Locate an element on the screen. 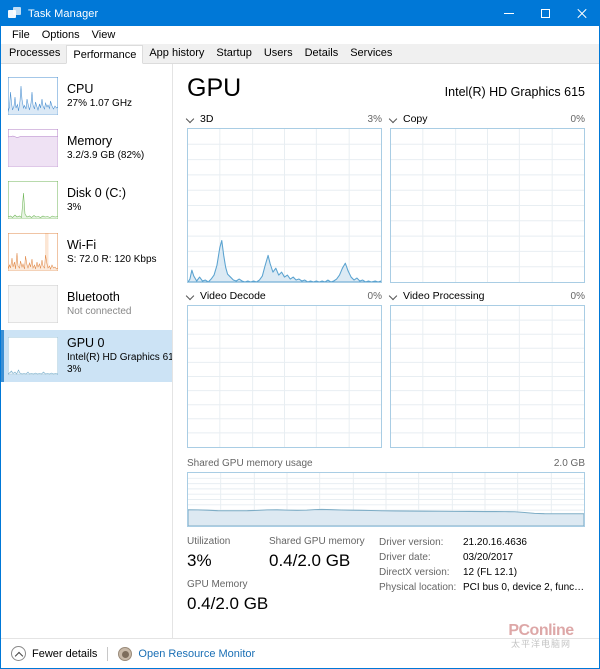  sidebar-item-gpu-0-sub: Intel(R) HD Graphics 615 is located at coordinates (119, 357).